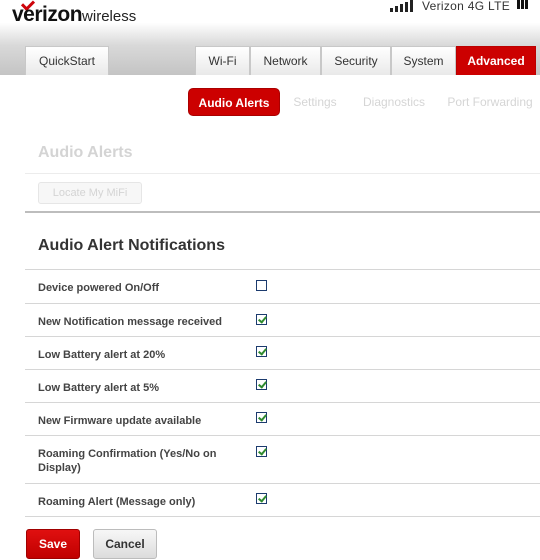 The height and width of the screenshot is (560, 540). Describe the element at coordinates (234, 102) in the screenshot. I see `subtab-audio-alerts: Audio Alerts` at that location.